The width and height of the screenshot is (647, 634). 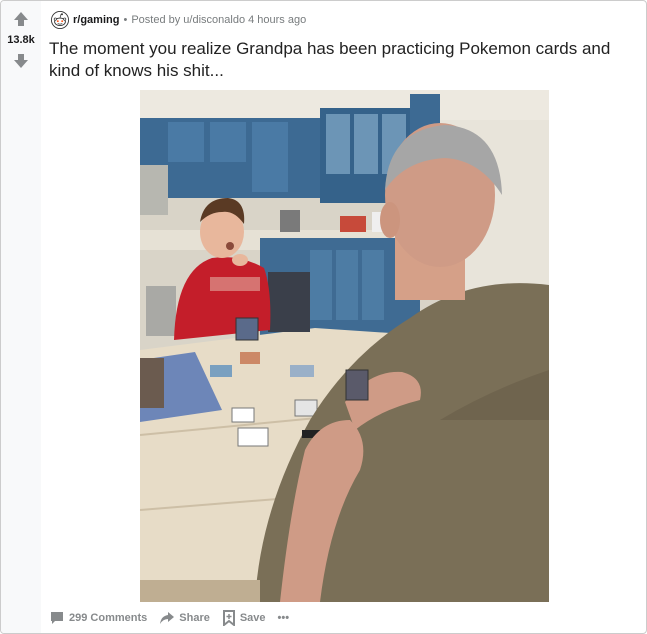 I want to click on comments-button: 299 Comments, so click(x=98, y=618).